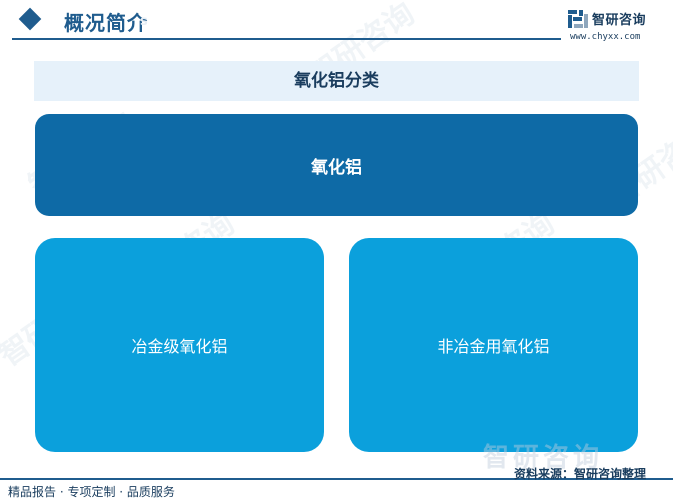 This screenshot has width=673, height=502. I want to click on child-node-label: 冶金级氧化铝, so click(179, 346).